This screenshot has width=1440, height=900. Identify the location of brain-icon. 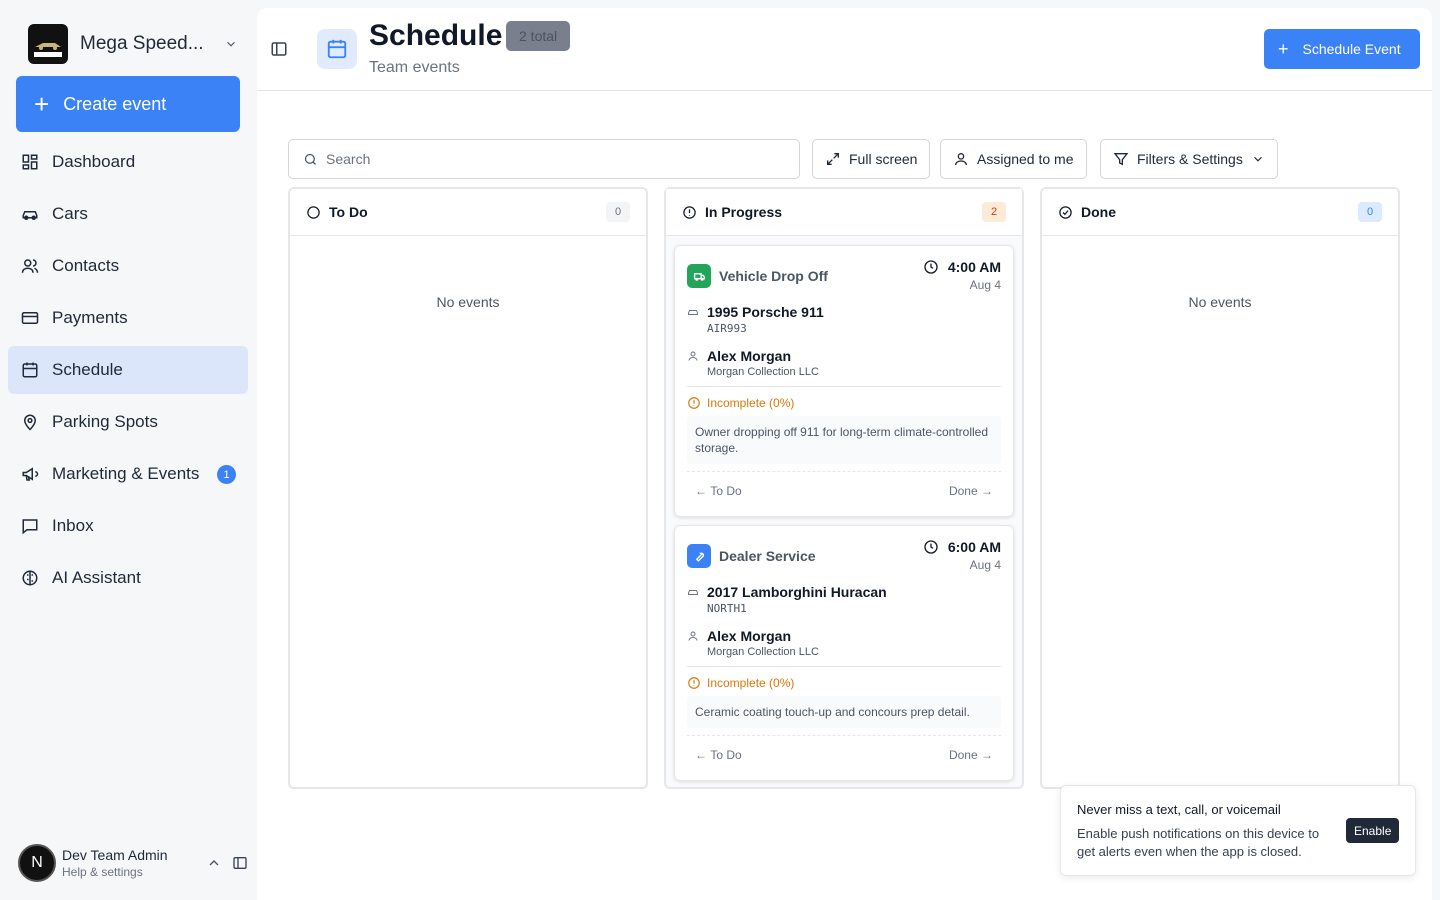
(30, 578).